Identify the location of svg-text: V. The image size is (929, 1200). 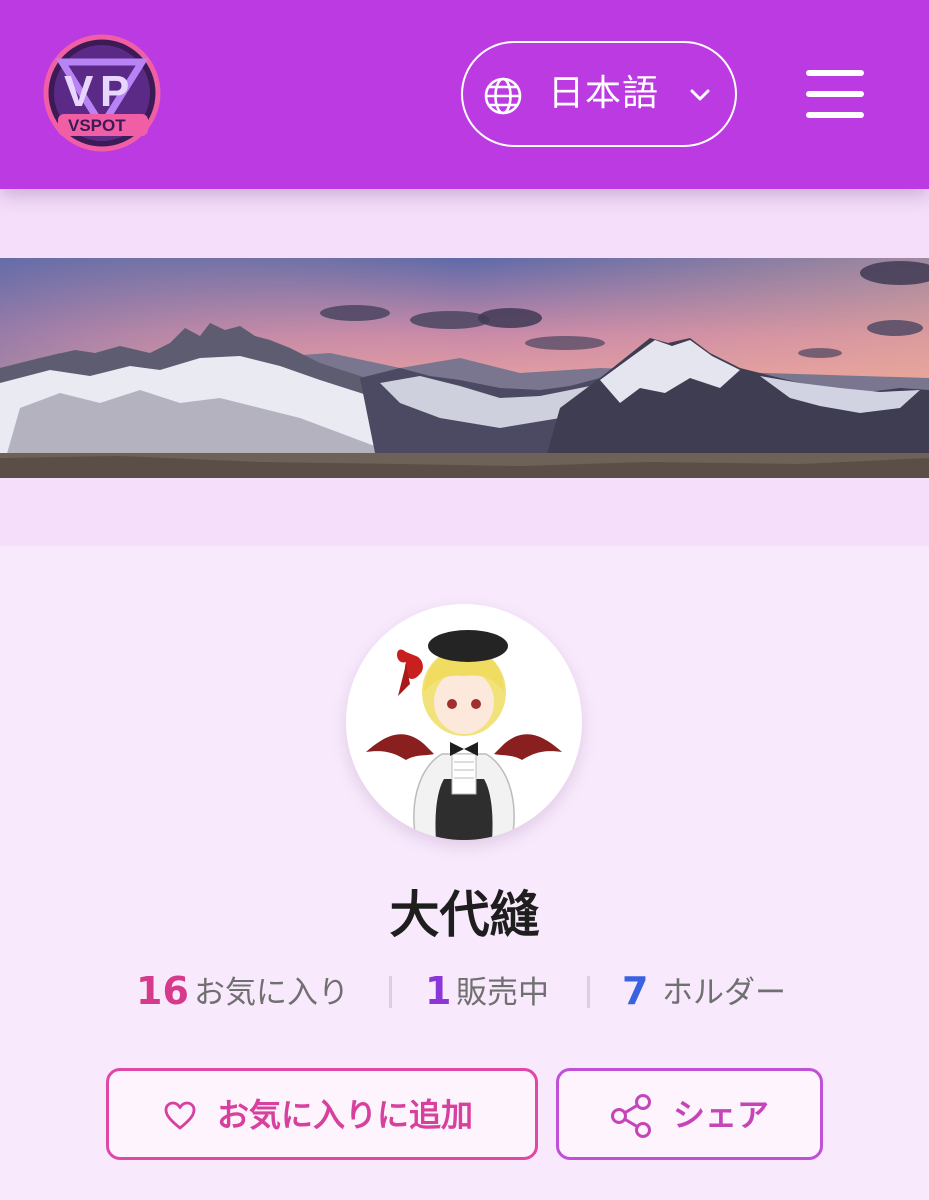
(79, 91).